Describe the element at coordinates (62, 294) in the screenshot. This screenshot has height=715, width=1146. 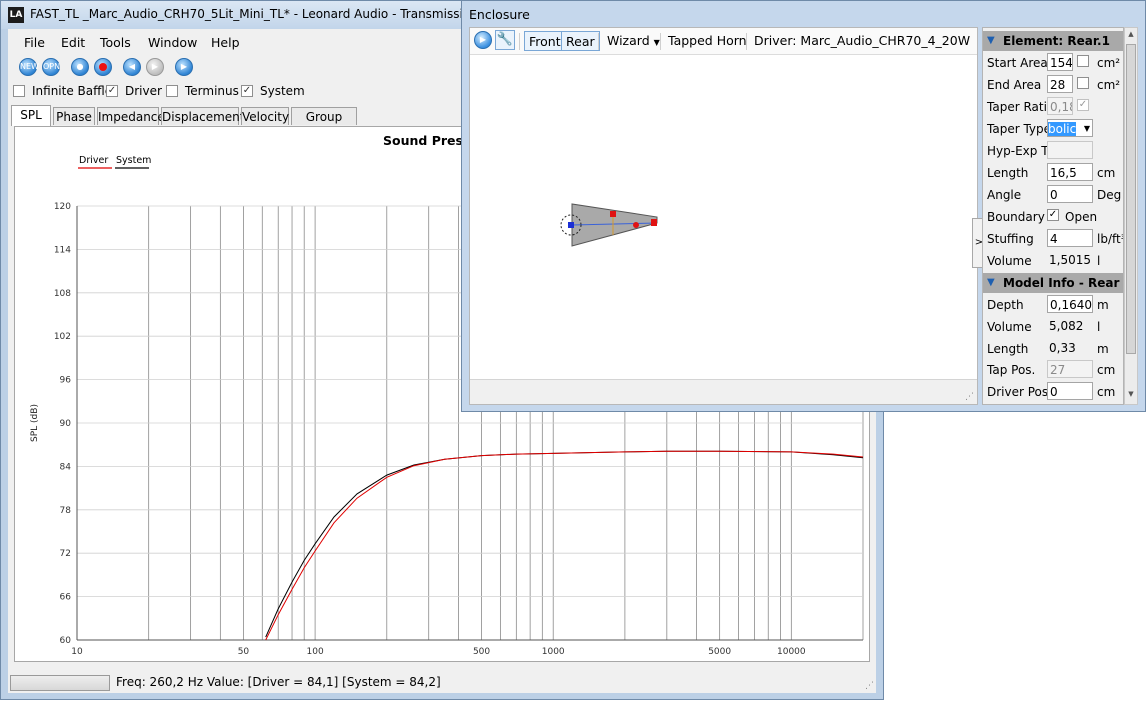
I see `y-tick-label: 108` at that location.